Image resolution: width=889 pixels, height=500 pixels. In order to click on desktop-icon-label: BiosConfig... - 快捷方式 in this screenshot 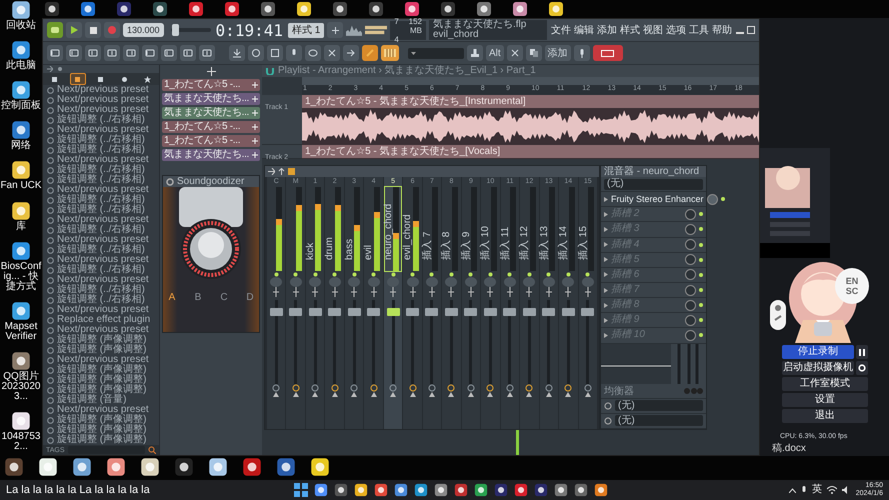, I will do `click(21, 277)`.